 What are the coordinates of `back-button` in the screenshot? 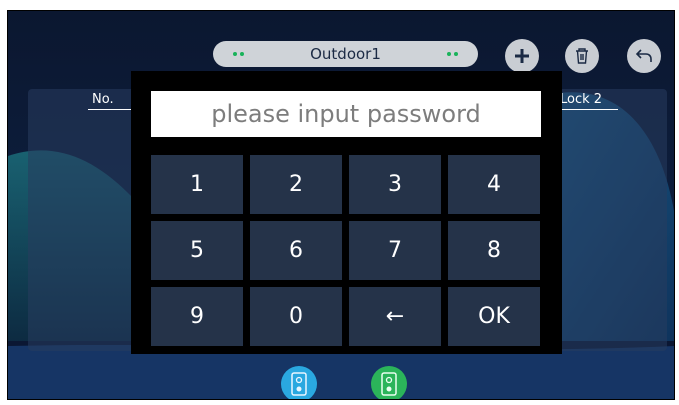 It's located at (644, 56).